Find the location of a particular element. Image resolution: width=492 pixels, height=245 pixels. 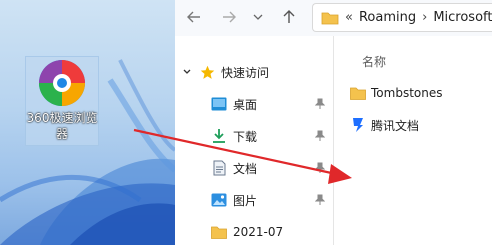

file-name: 腾讯文档 is located at coordinates (395, 125).